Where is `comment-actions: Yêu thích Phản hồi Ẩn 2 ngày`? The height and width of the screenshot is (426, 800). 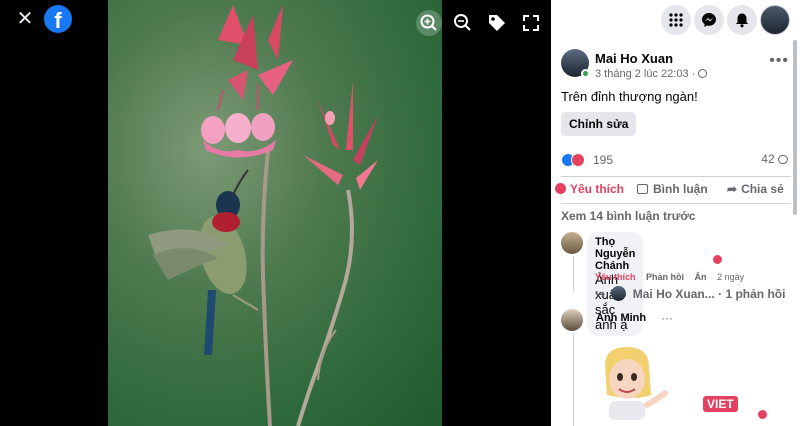 comment-actions: Yêu thích Phản hồi Ẩn 2 ngày is located at coordinates (669, 277).